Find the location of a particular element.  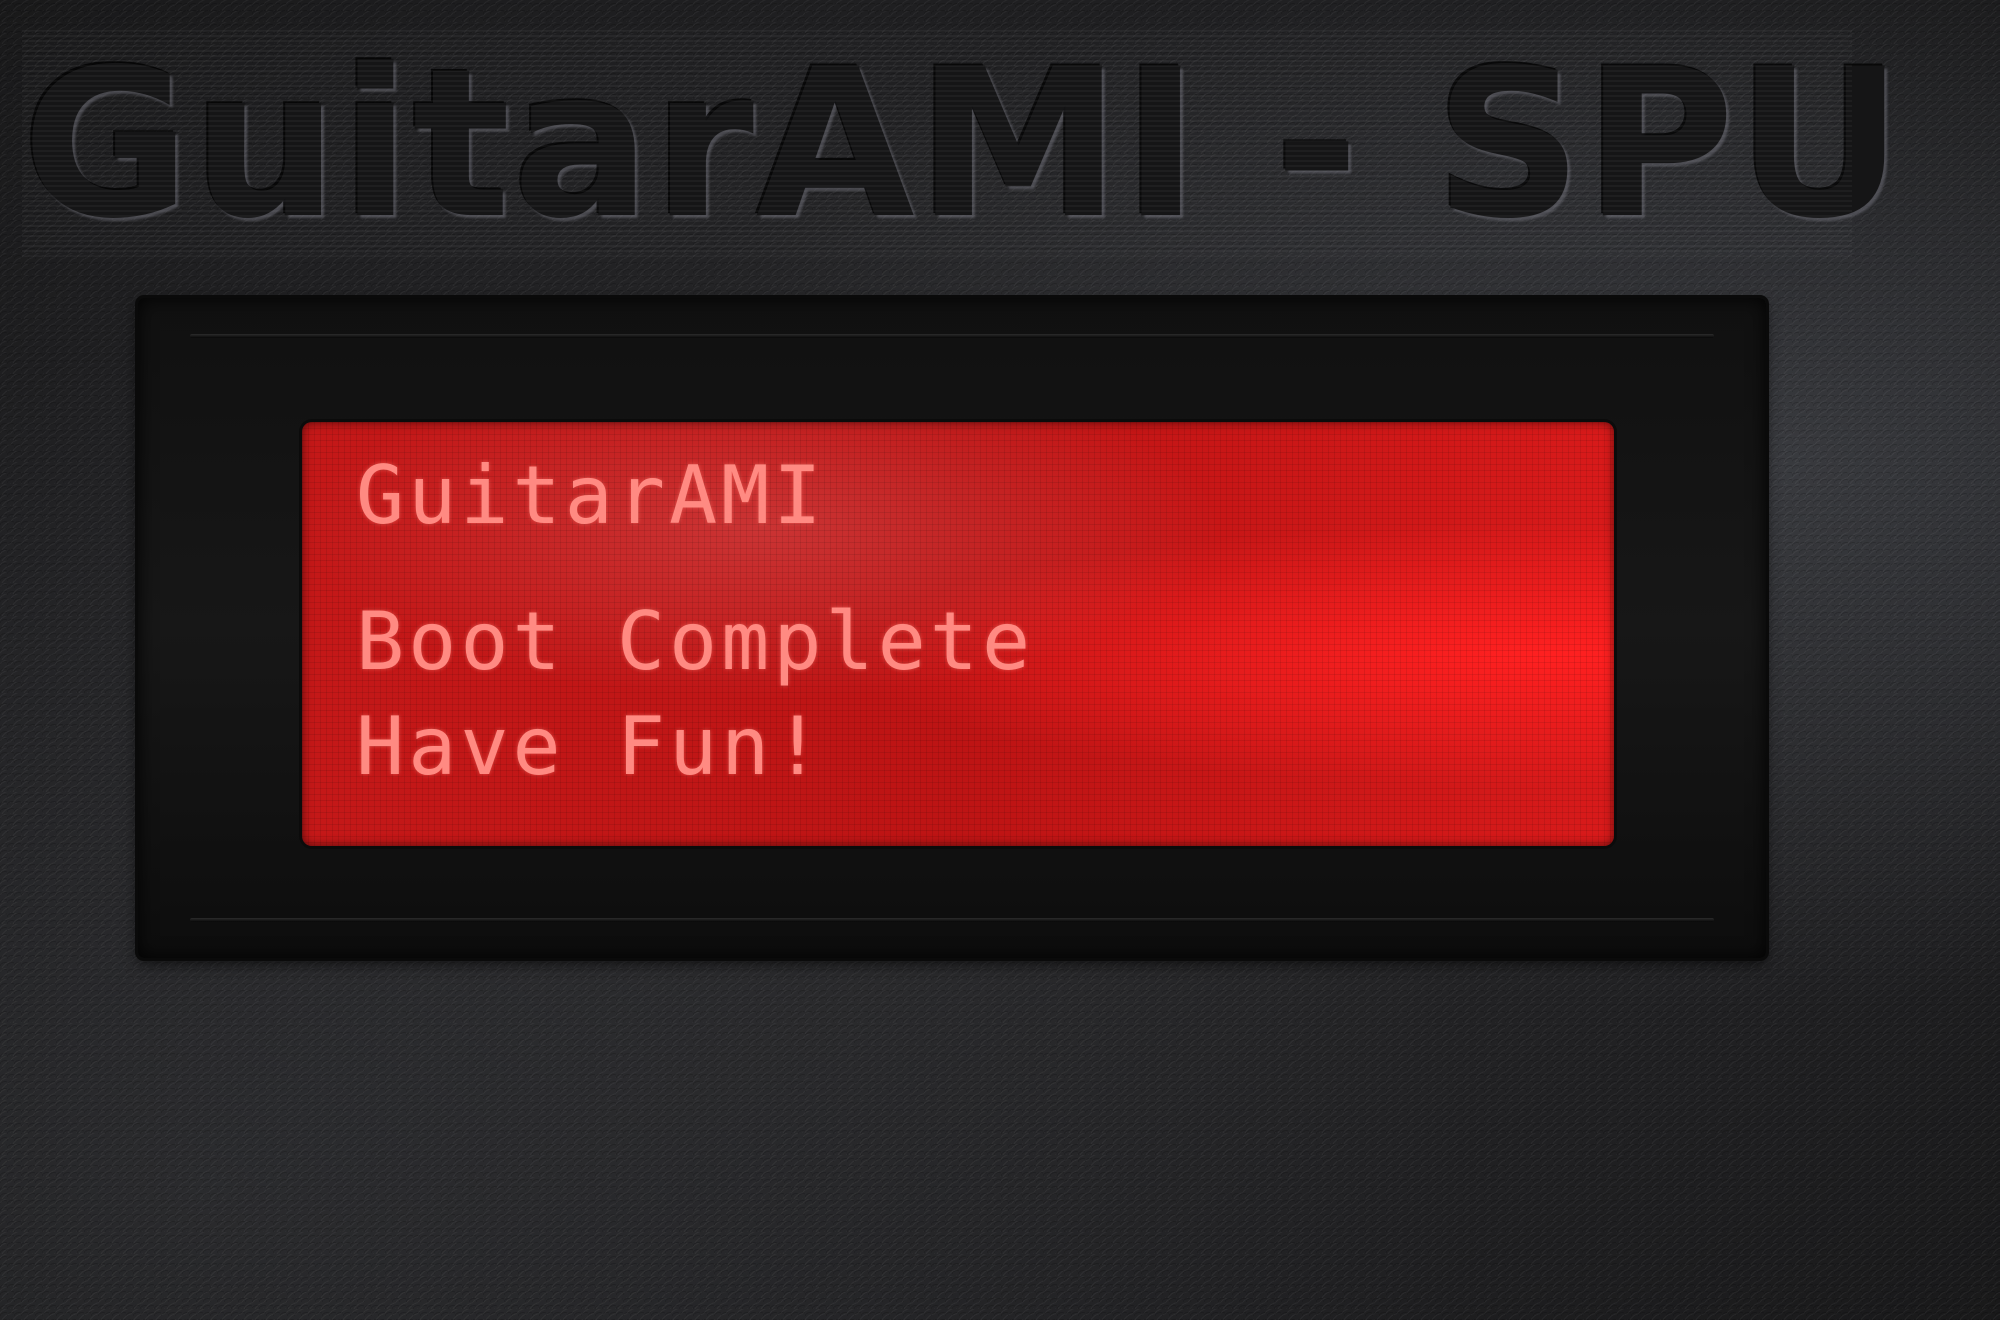

bezel-groove-top is located at coordinates (952, 336).